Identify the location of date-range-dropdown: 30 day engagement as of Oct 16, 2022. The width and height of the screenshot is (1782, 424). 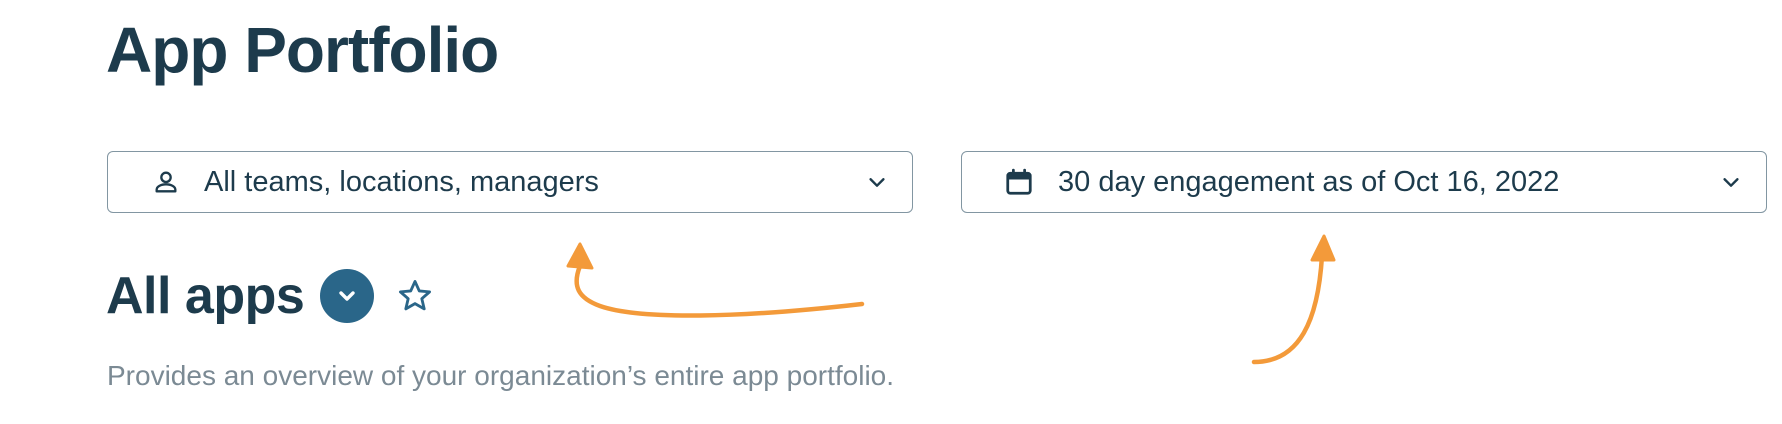
(1364, 182).